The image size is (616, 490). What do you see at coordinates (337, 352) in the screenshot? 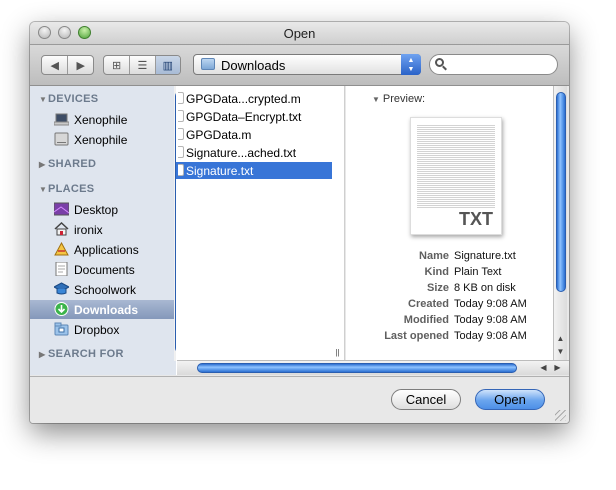
I see `column-resize-handle-icon: ||` at bounding box center [337, 352].